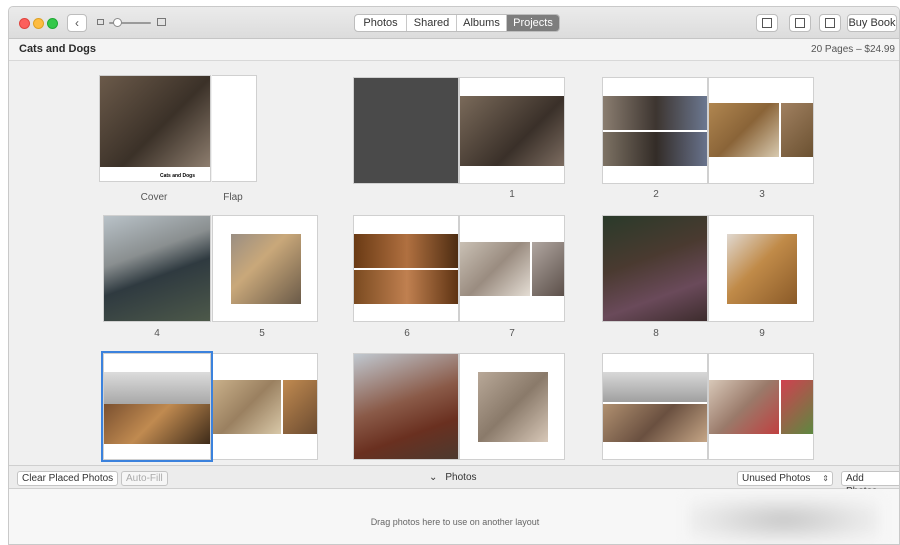 The height and width of the screenshot is (545, 900). I want to click on page-14-photo-family, so click(655, 423).